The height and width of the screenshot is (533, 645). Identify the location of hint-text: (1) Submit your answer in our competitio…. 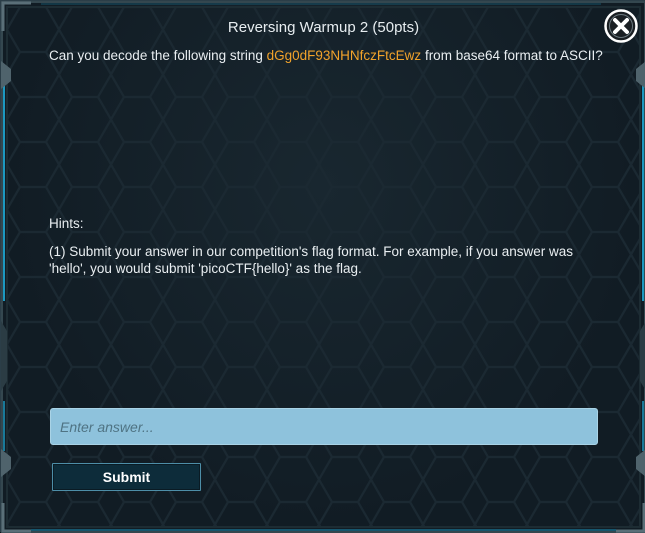
(311, 260).